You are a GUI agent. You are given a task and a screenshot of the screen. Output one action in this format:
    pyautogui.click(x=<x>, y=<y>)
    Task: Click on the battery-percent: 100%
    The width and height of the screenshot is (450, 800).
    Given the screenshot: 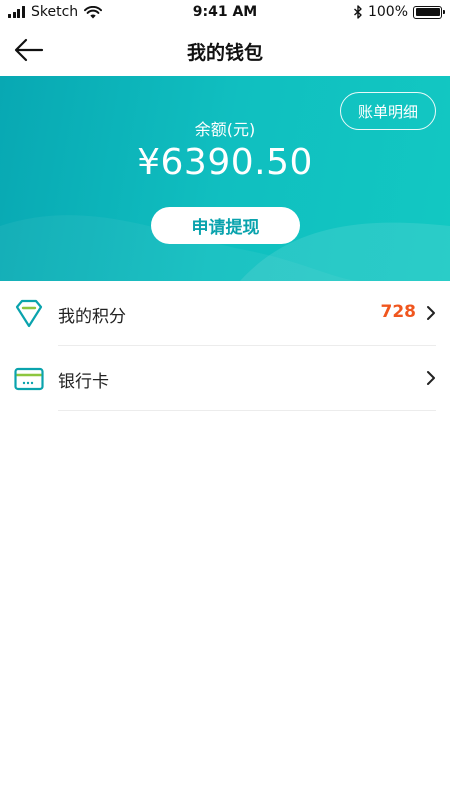 What is the action you would take?
    pyautogui.click(x=387, y=12)
    